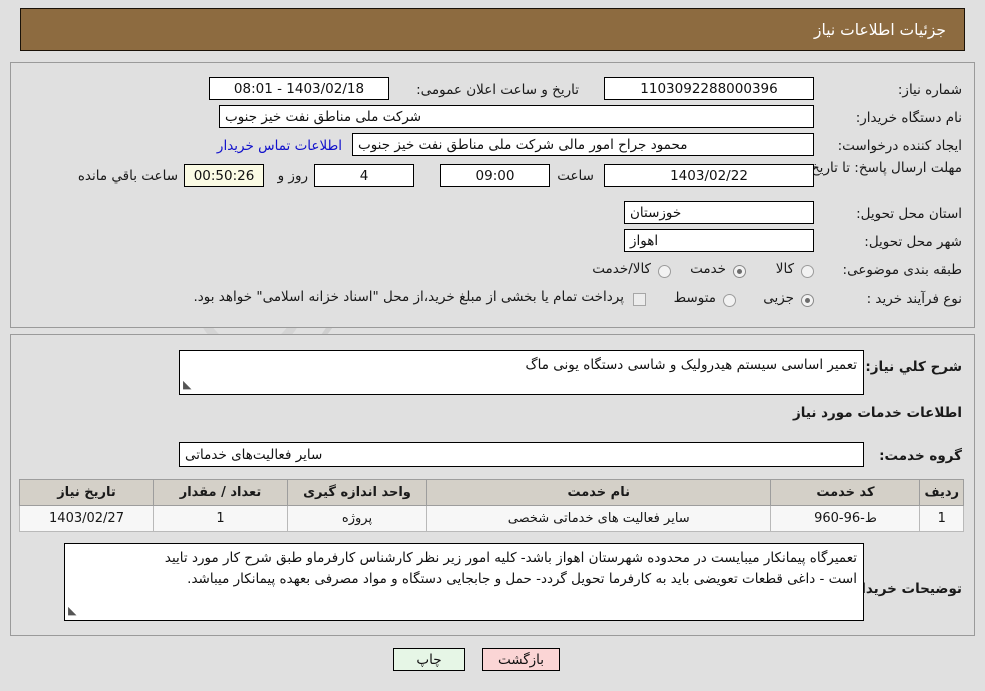 The image size is (985, 691). What do you see at coordinates (299, 88) in the screenshot?
I see `public-announce-value: 1403/02/18 - 08:01` at bounding box center [299, 88].